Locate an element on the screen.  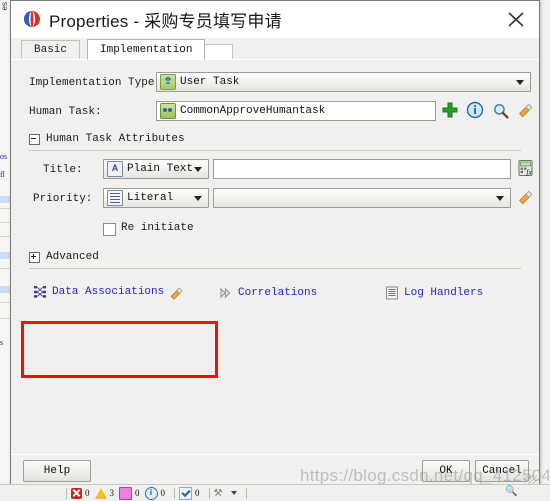
human-task-input: CommonApproveHumantask is located at coordinates (296, 111).